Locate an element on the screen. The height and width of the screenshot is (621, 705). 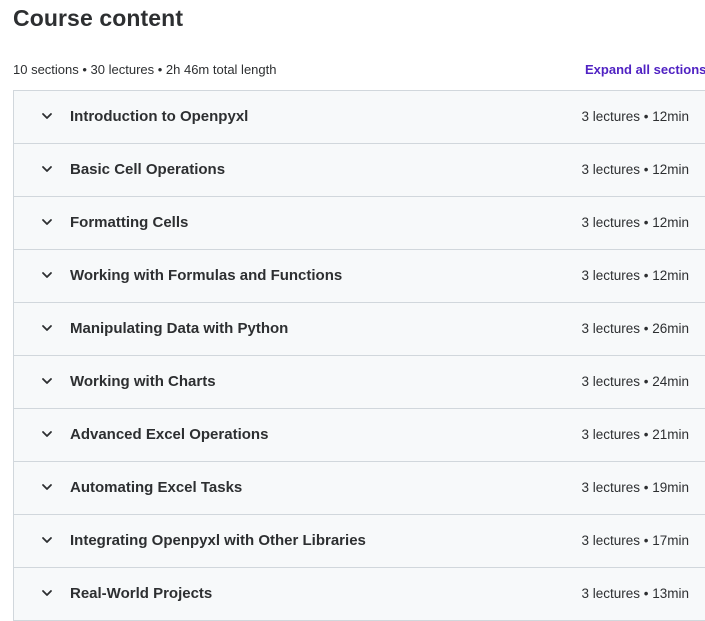
section-6: Working with Charts 3 lectures • 24min is located at coordinates (359, 382).